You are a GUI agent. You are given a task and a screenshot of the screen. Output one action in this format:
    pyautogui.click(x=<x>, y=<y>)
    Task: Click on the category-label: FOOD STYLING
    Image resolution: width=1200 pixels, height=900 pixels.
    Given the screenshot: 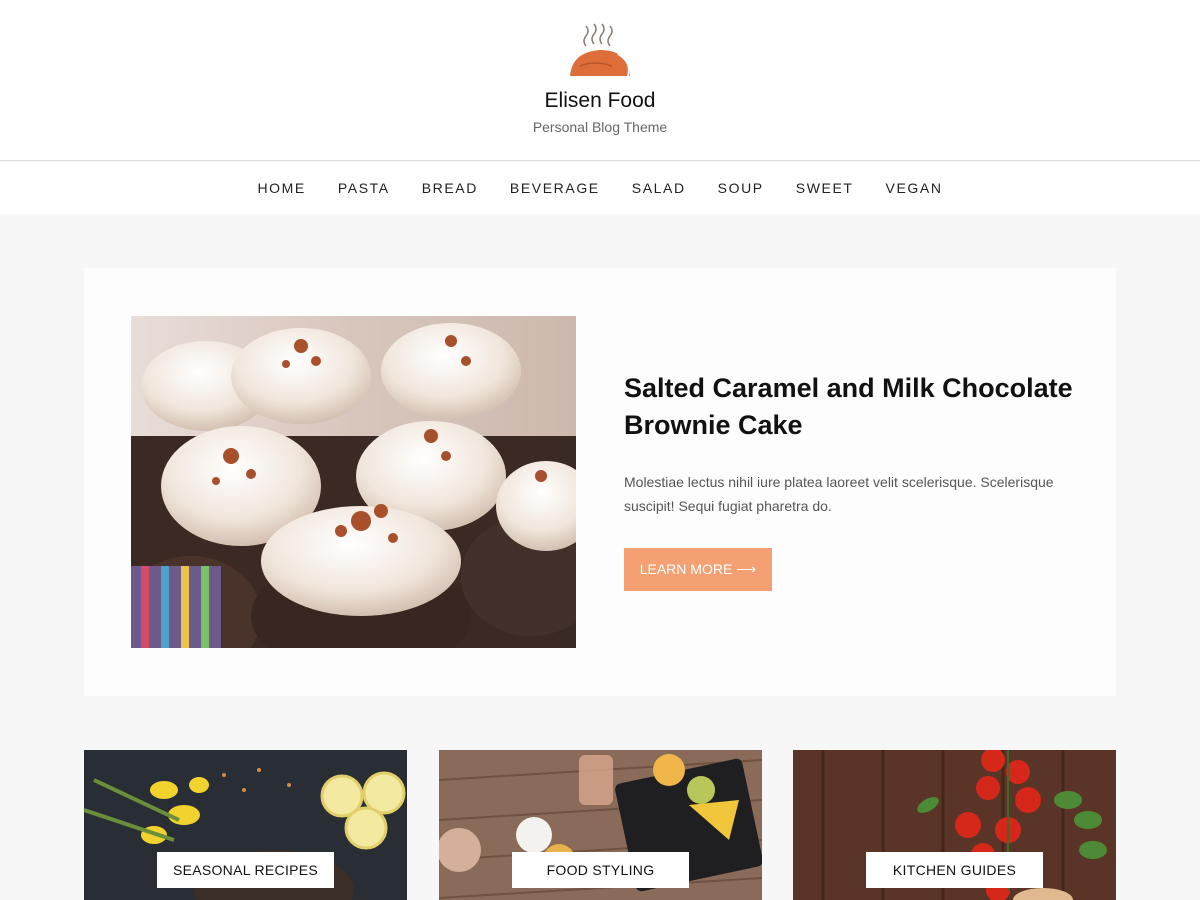 What is the action you would take?
    pyautogui.click(x=600, y=870)
    